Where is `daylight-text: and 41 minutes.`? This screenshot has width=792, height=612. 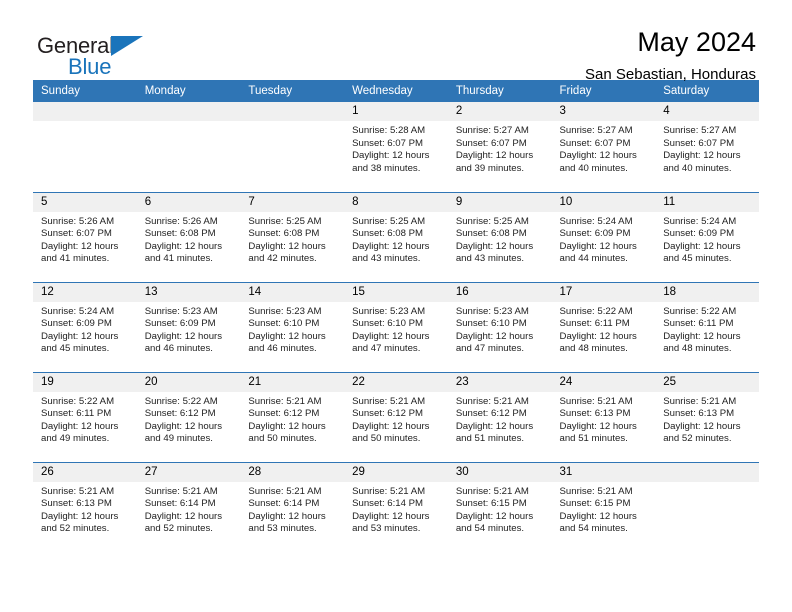
daylight-text: and 41 minutes. is located at coordinates (178, 259).